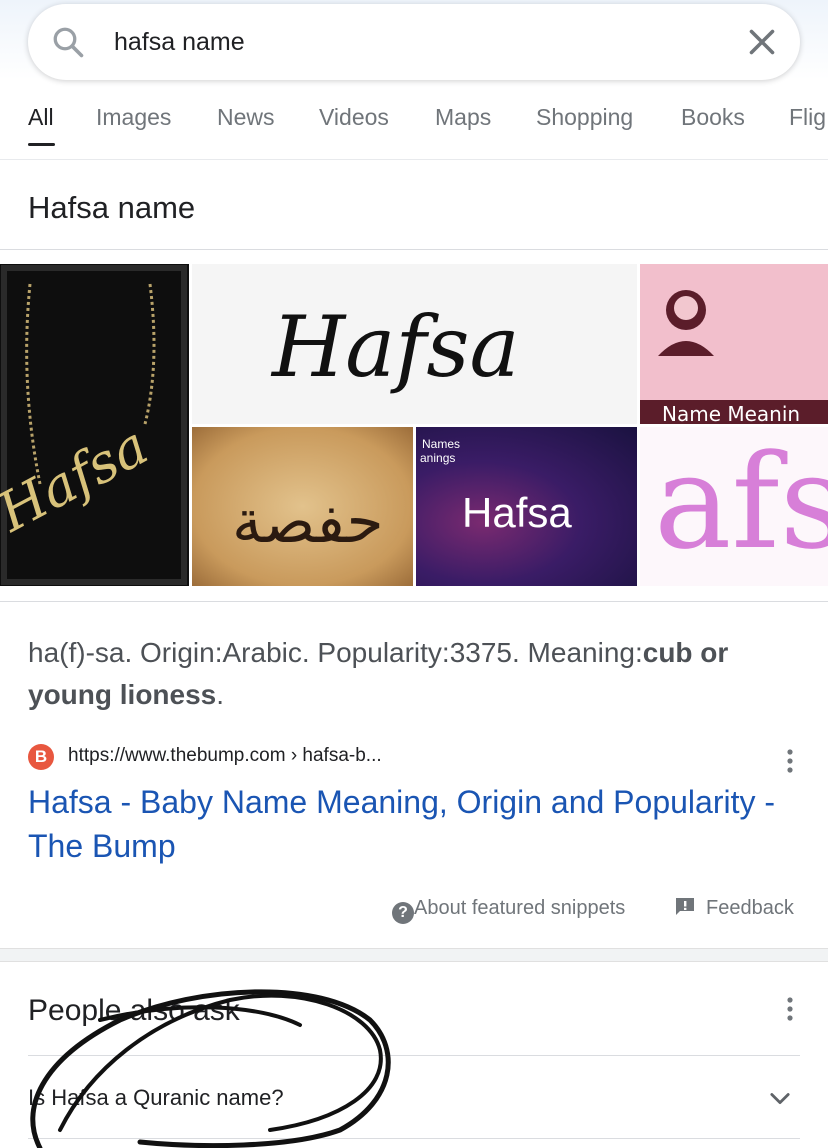 The image size is (828, 1148). I want to click on question-item: Is Hafsa a Quranic name?, so click(156, 1098).